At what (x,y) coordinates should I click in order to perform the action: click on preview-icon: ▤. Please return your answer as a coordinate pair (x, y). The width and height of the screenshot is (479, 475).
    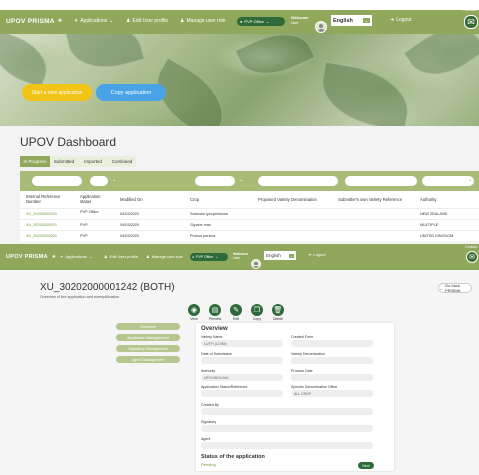
    Looking at the image, I should click on (215, 310).